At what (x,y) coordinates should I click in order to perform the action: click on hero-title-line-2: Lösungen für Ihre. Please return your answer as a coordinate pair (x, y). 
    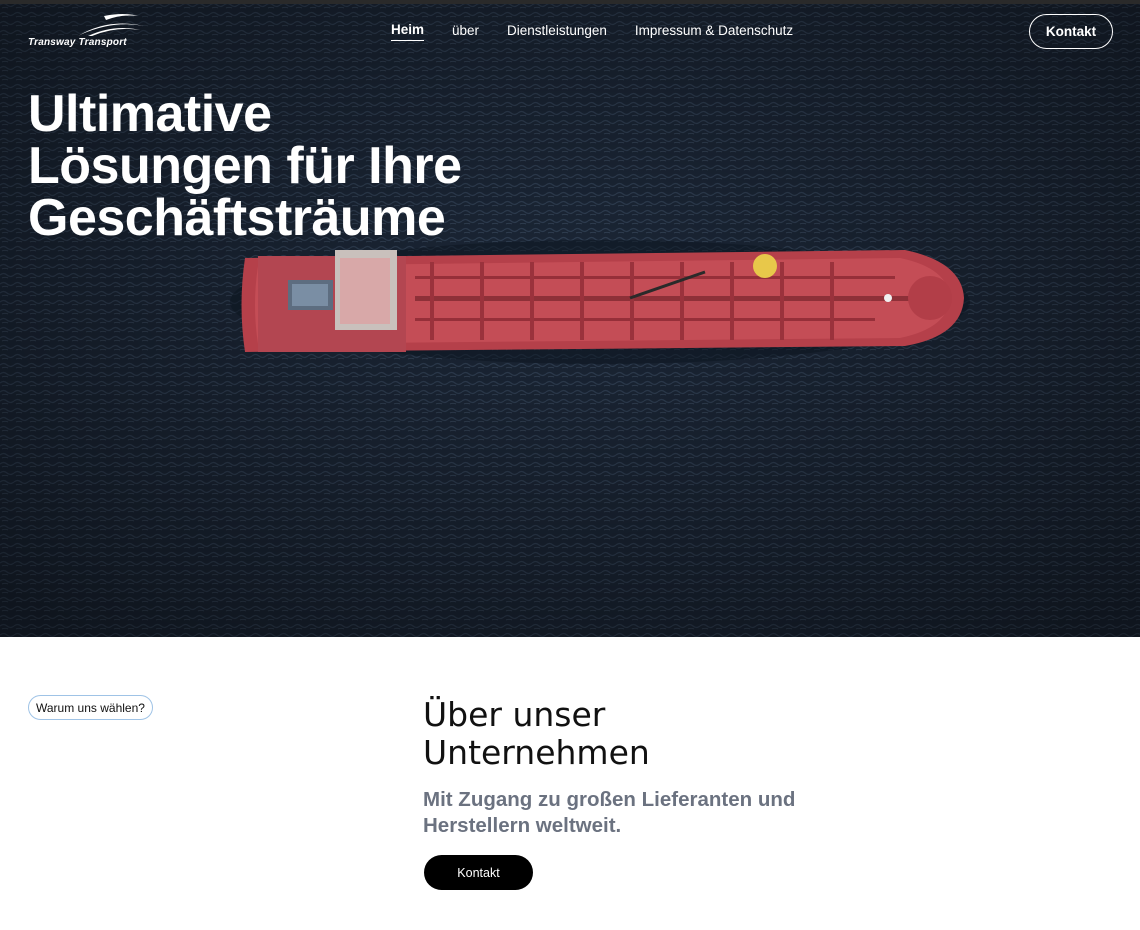
    Looking at the image, I should click on (245, 166).